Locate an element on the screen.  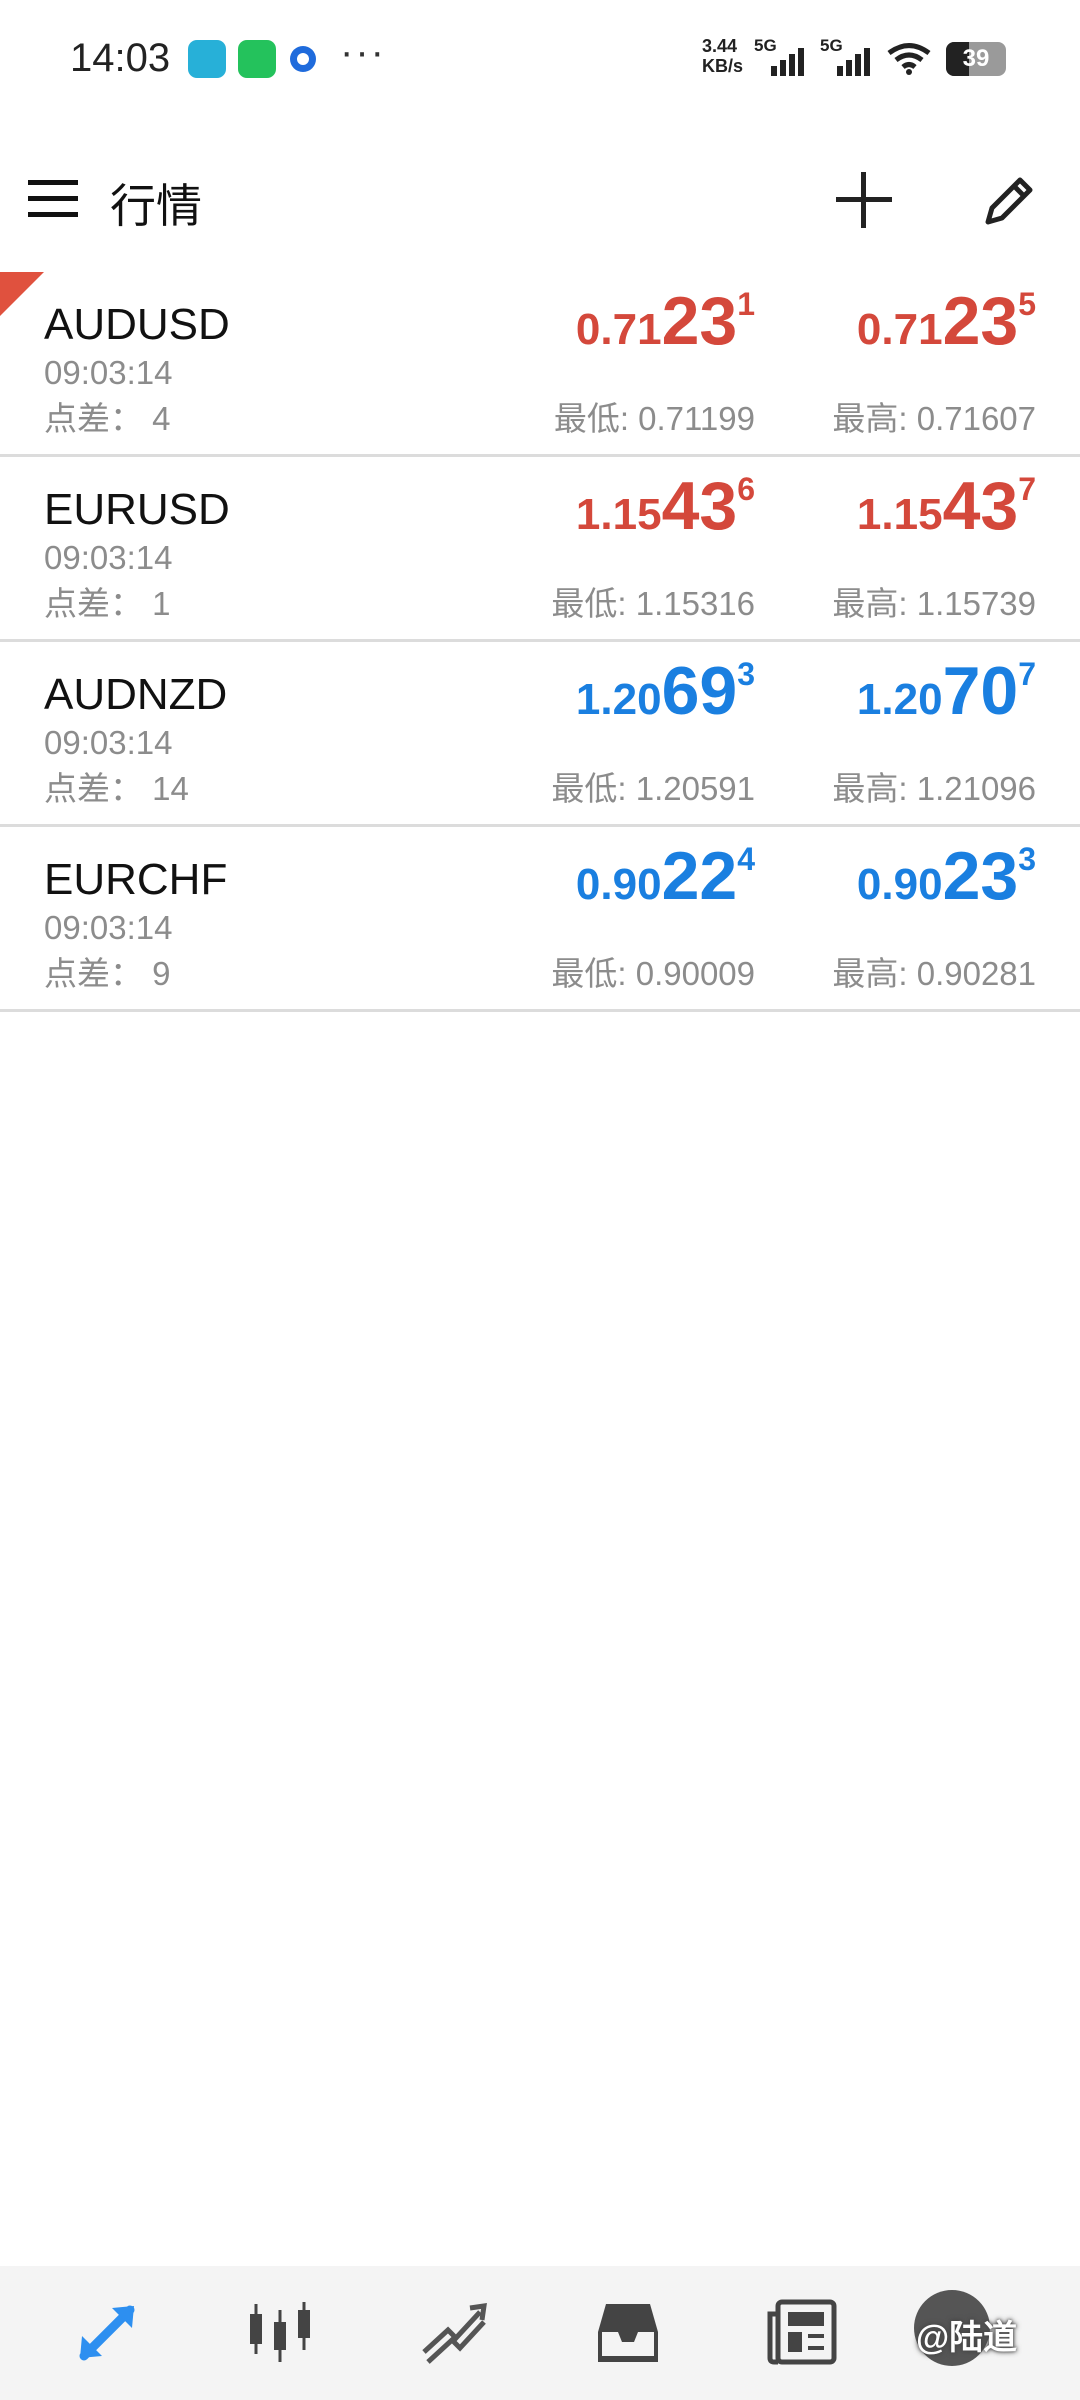
trade-icon is located at coordinates (454, 2332).